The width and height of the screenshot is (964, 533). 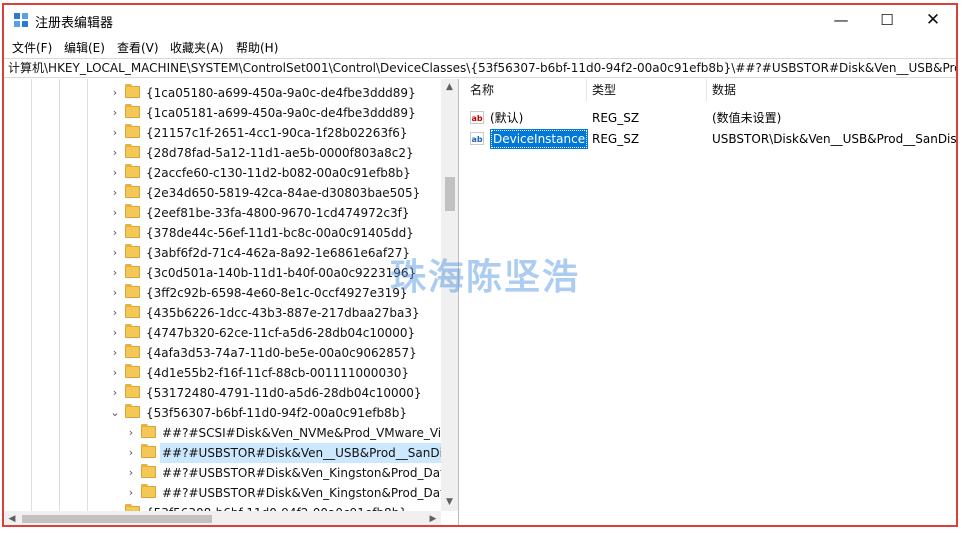 I want to click on menu-favorites: 收藏夹(A), so click(x=197, y=47).